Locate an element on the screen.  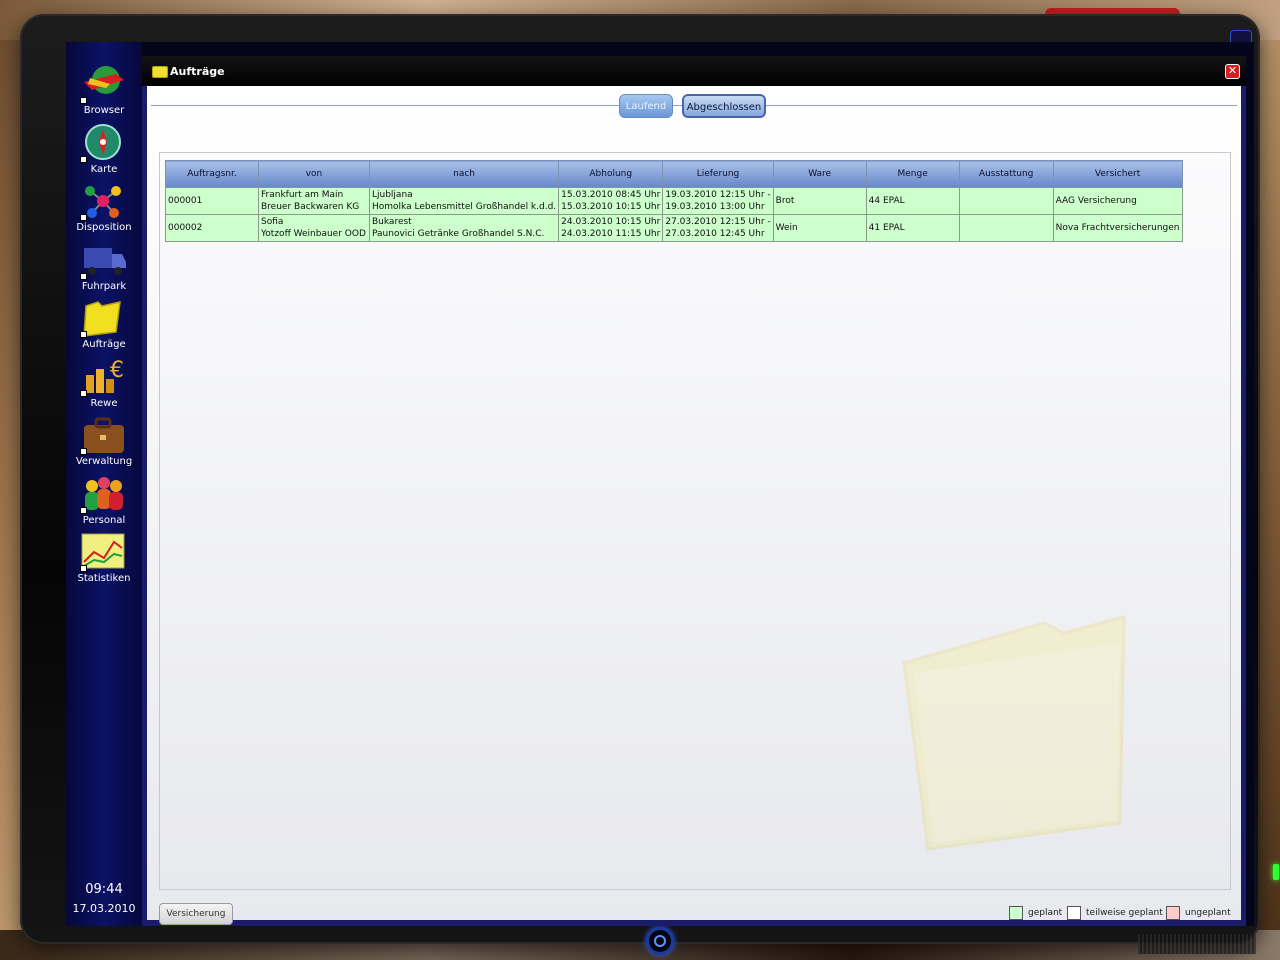
sidebar-item-browser: Browser is located at coordinates (104, 92).